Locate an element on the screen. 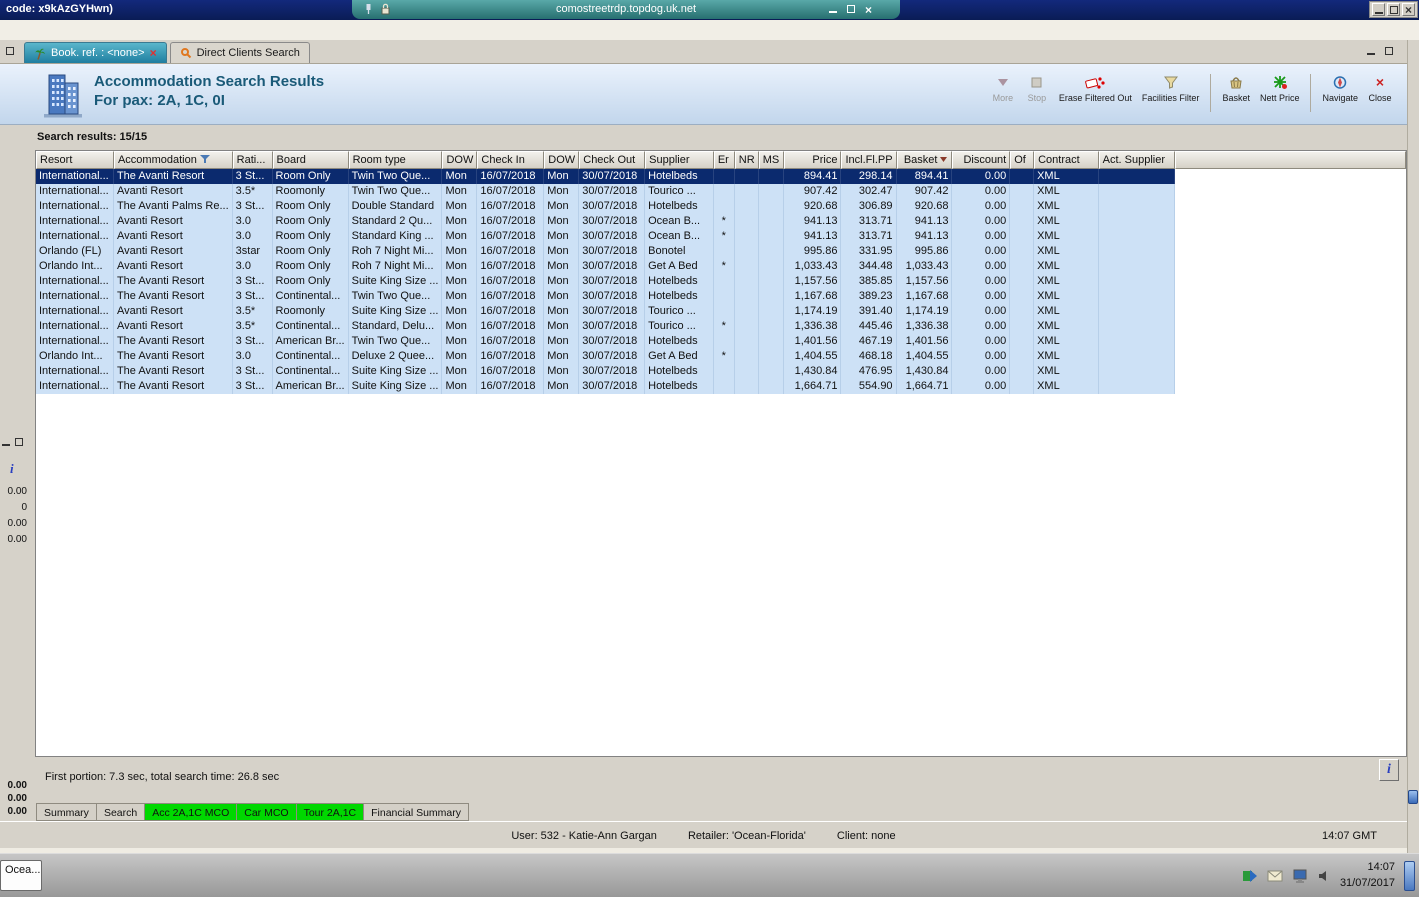 This screenshot has height=897, width=1419. info-button: i is located at coordinates (1389, 770).